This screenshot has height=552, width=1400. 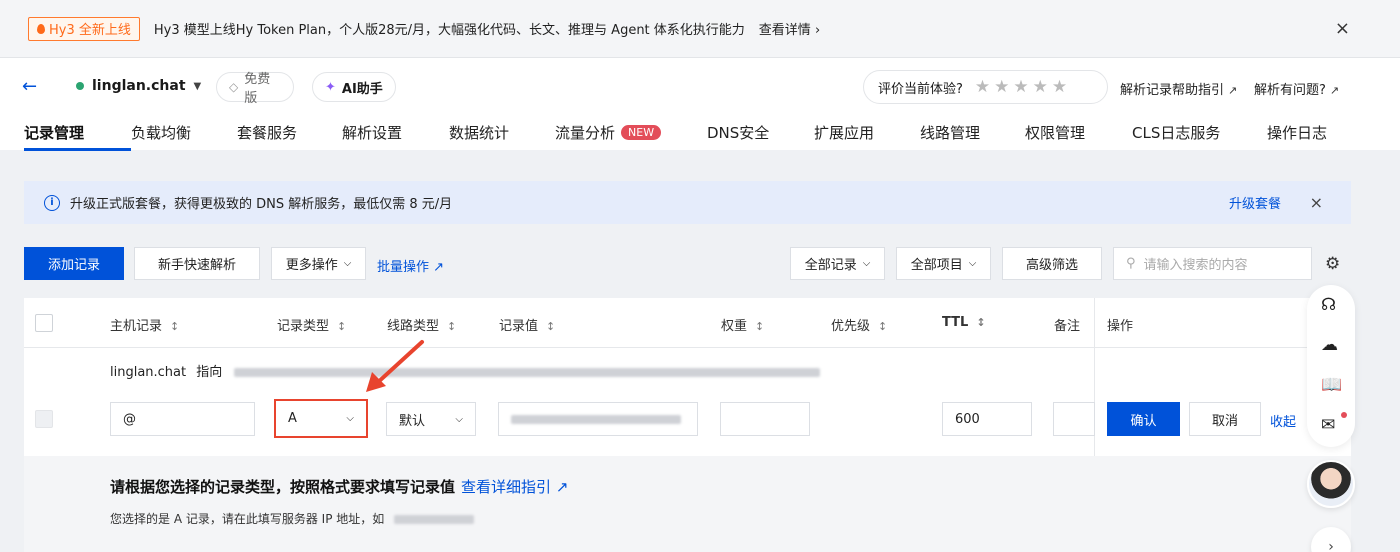 What do you see at coordinates (354, 87) in the screenshot?
I see `ai-assistant-button: ✦ AI助手` at bounding box center [354, 87].